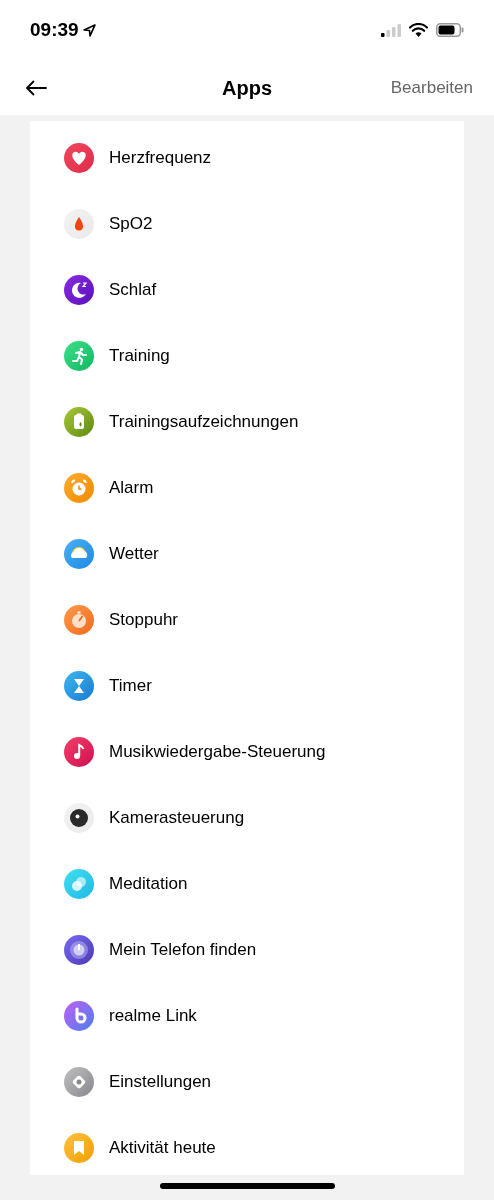 This screenshot has width=494, height=1200. What do you see at coordinates (79, 488) in the screenshot?
I see `alarm-clock-icon` at bounding box center [79, 488].